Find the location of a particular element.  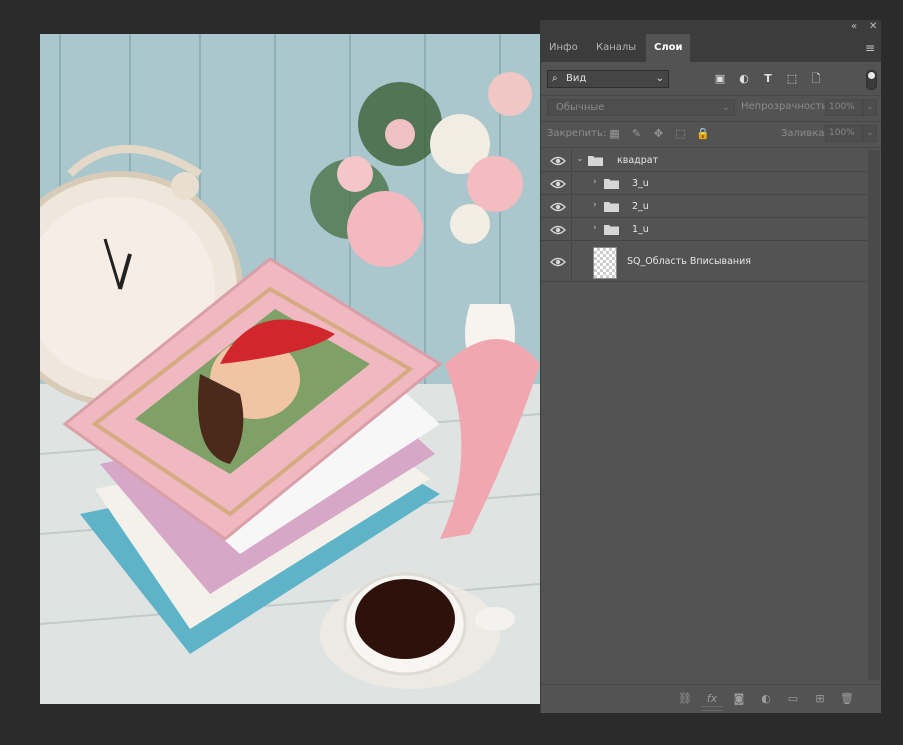

add-mask-icon: ◙ is located at coordinates (739, 699).